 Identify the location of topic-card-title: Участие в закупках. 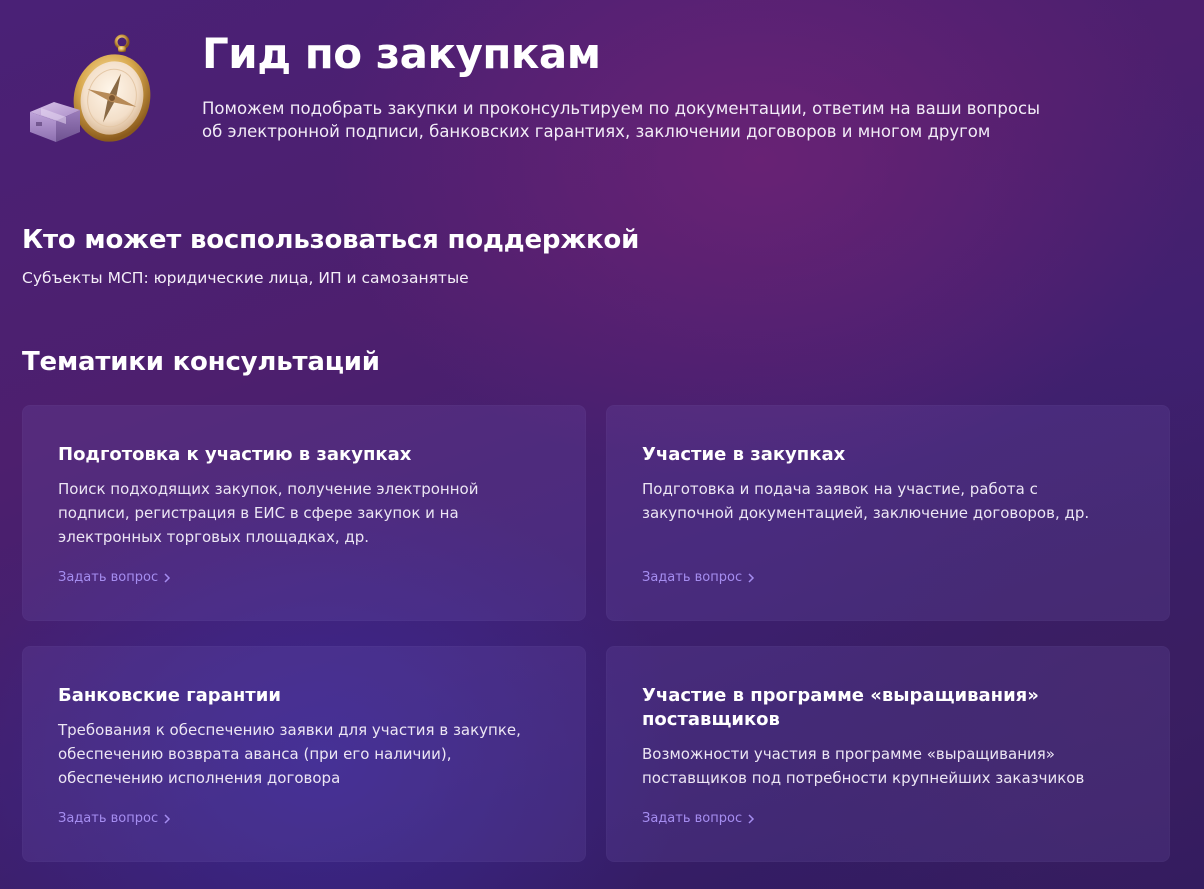
(744, 454).